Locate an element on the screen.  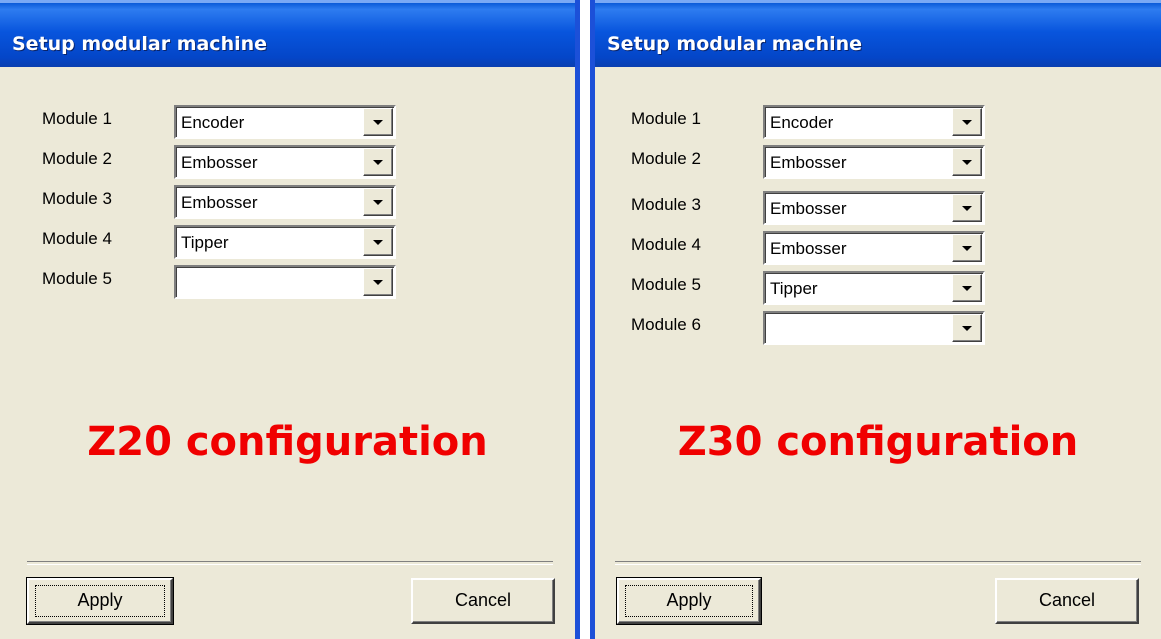
module-row-4: Module 4 Embosser is located at coordinates (811, 249).